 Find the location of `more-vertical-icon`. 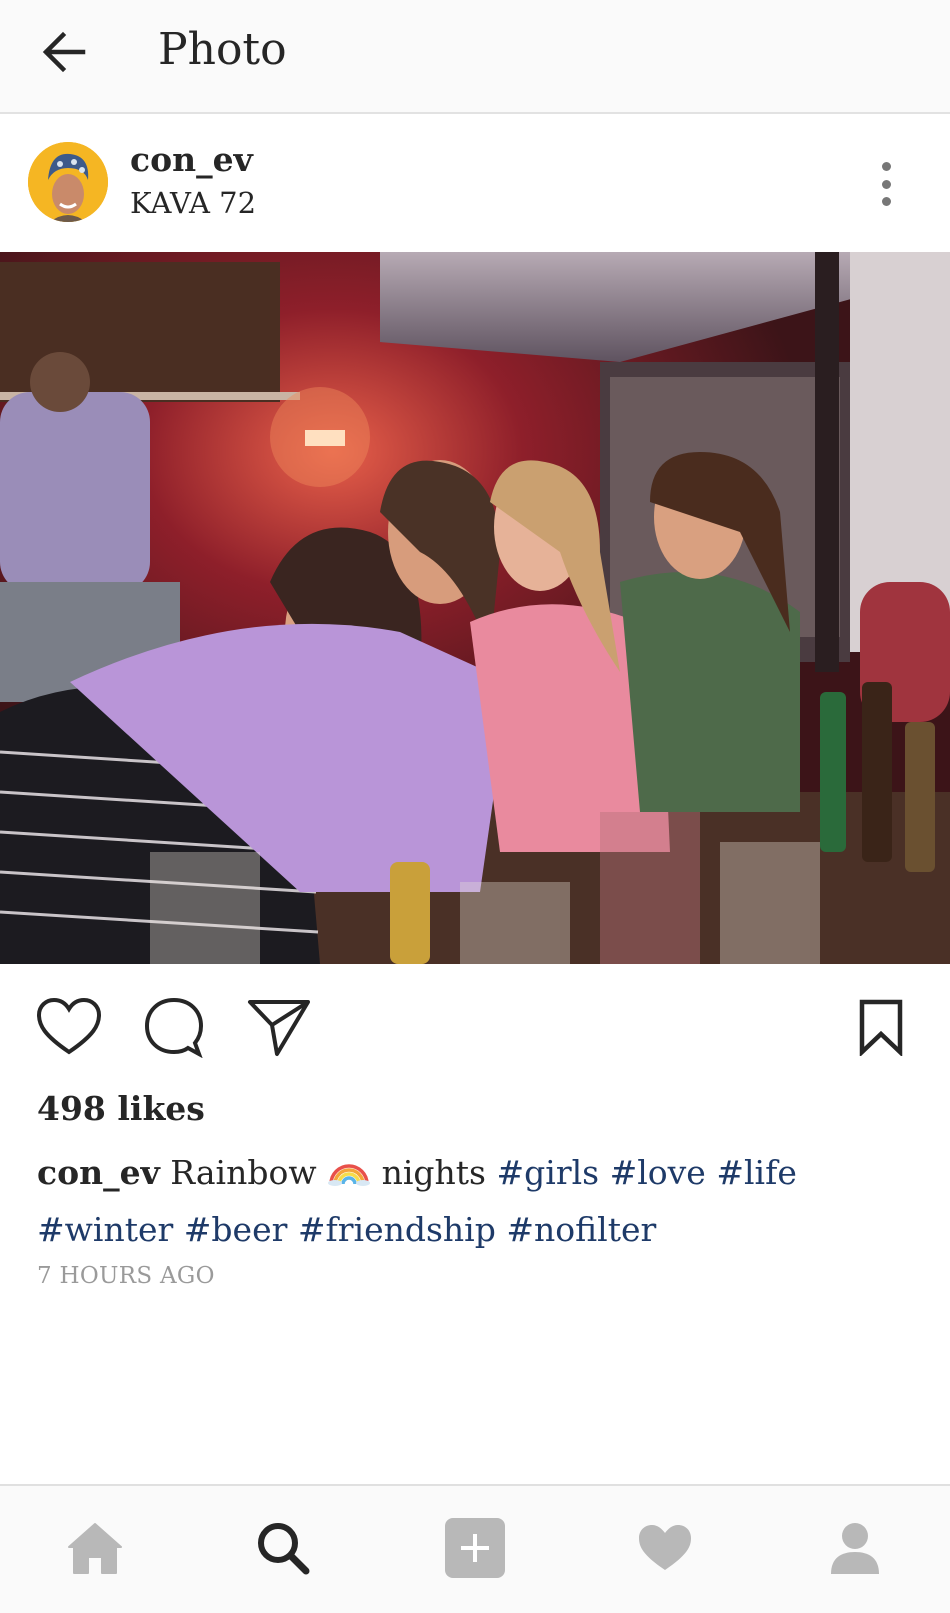

more-vertical-icon is located at coordinates (886, 166).